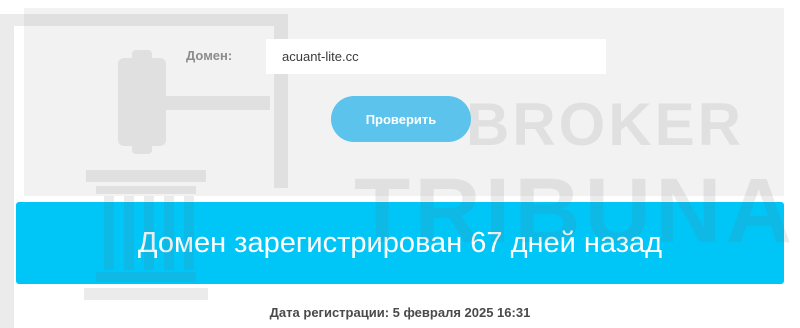 The width and height of the screenshot is (800, 328). I want to click on check-button: Проверить, so click(401, 119).